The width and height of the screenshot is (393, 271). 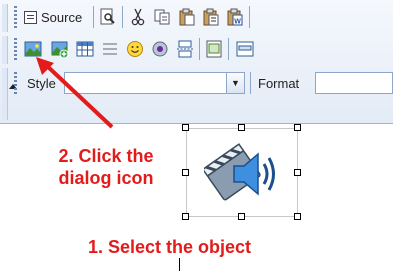 I want to click on resize-handle-nw, so click(x=185, y=127).